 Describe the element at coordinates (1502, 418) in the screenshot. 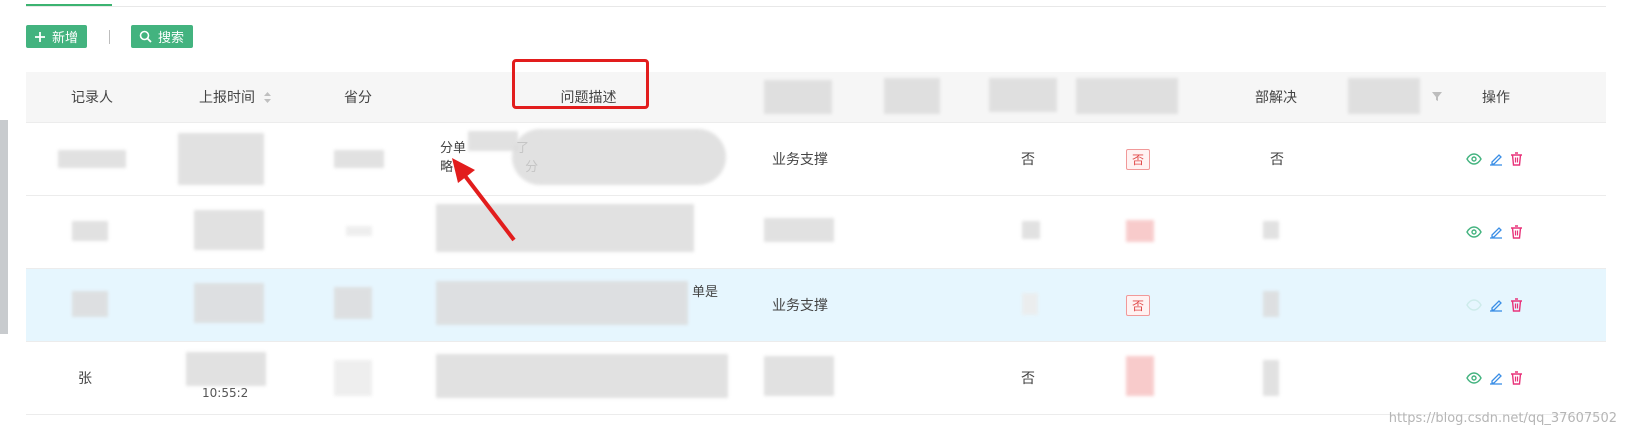

I see `watermark: https://blog.csdn.net/qq_37607502` at that location.